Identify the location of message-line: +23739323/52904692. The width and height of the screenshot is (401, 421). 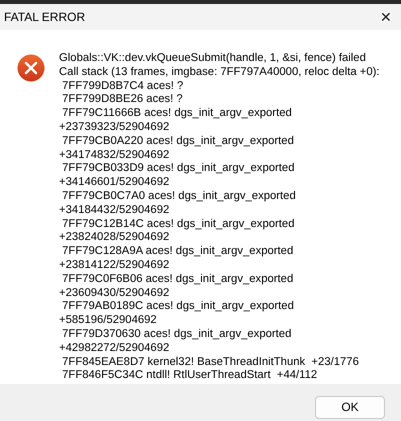
(114, 127).